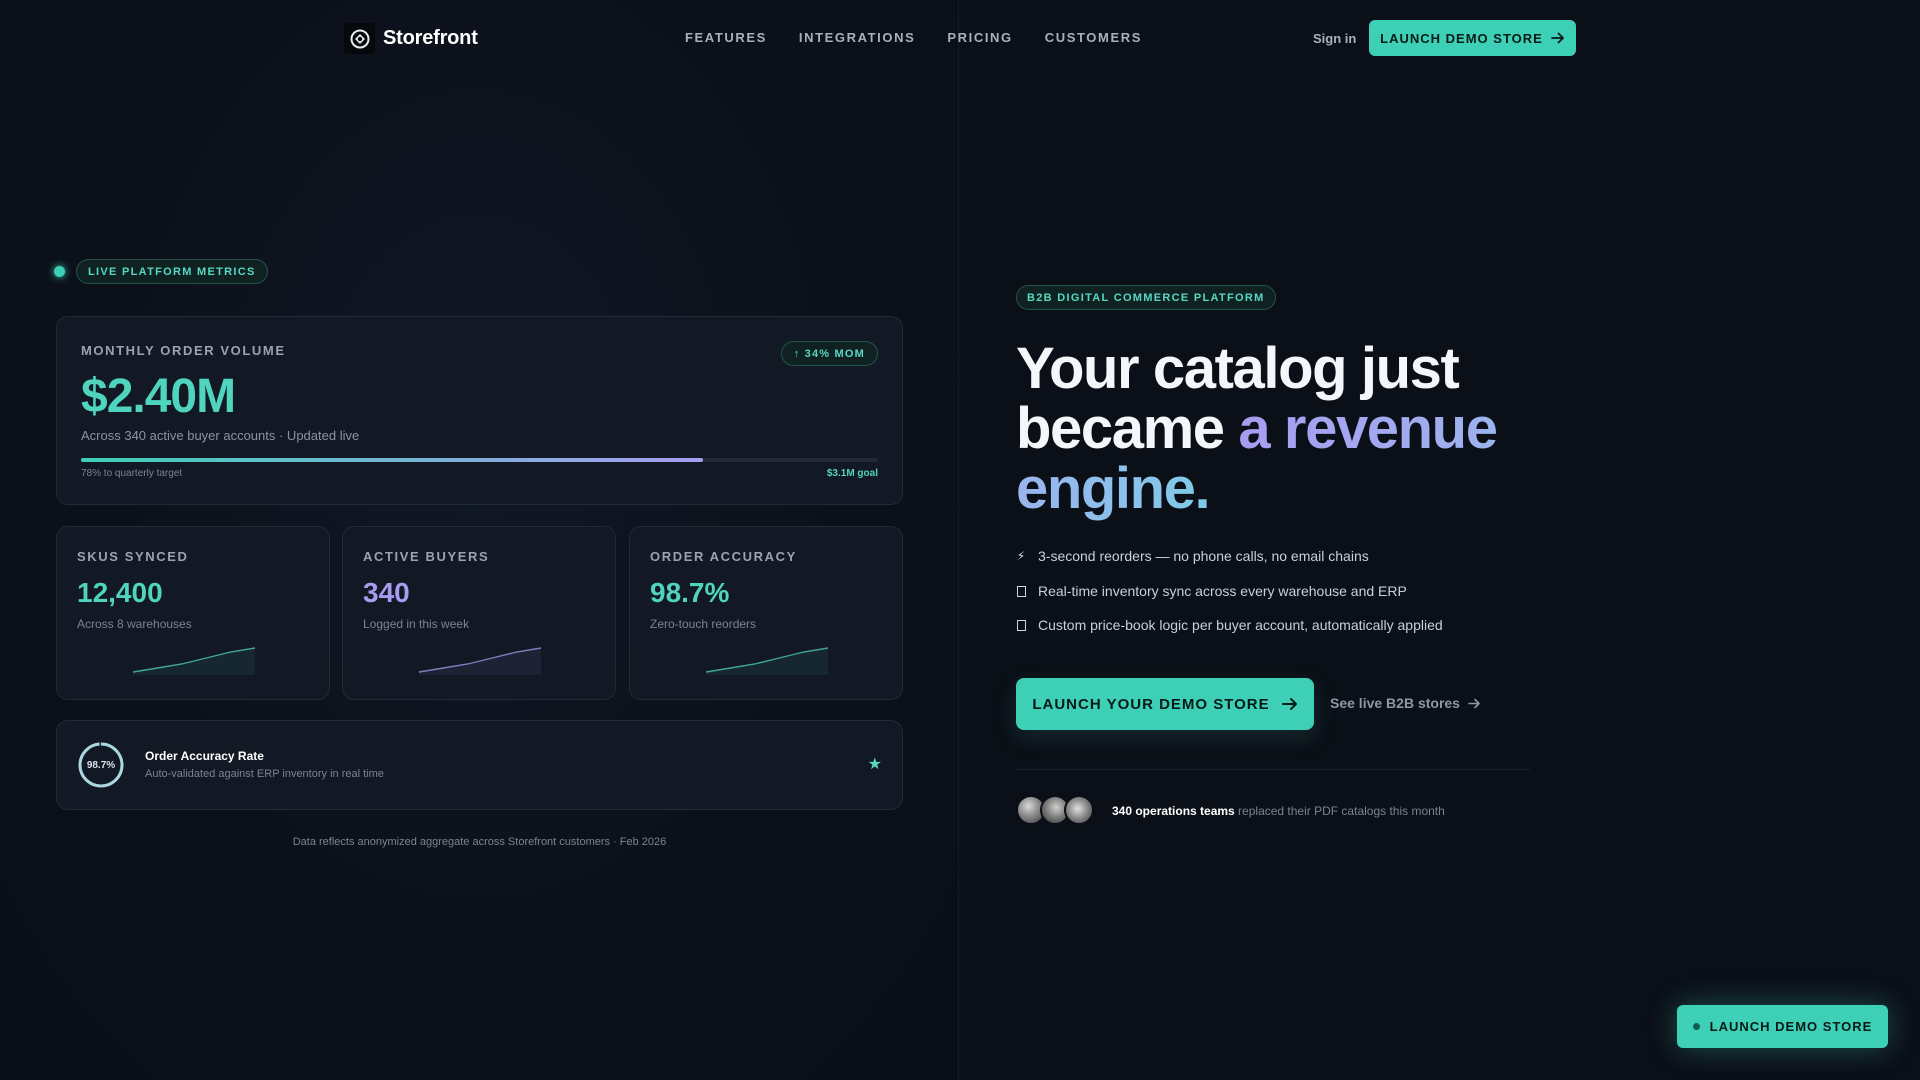 The height and width of the screenshot is (1080, 1920). Describe the element at coordinates (101, 765) in the screenshot. I see `accuracy-ring-value: 98.7%` at that location.